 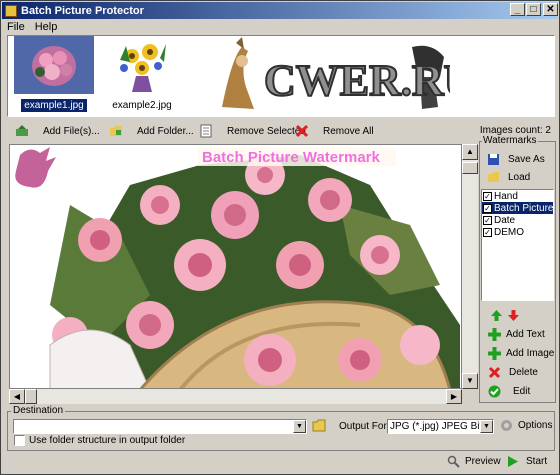 What do you see at coordinates (470, 381) in the screenshot?
I see `scroll-down-button: ▼` at bounding box center [470, 381].